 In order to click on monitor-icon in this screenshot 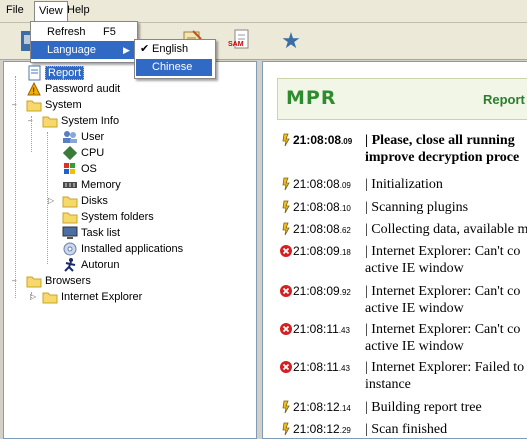, I will do `click(70, 233)`.